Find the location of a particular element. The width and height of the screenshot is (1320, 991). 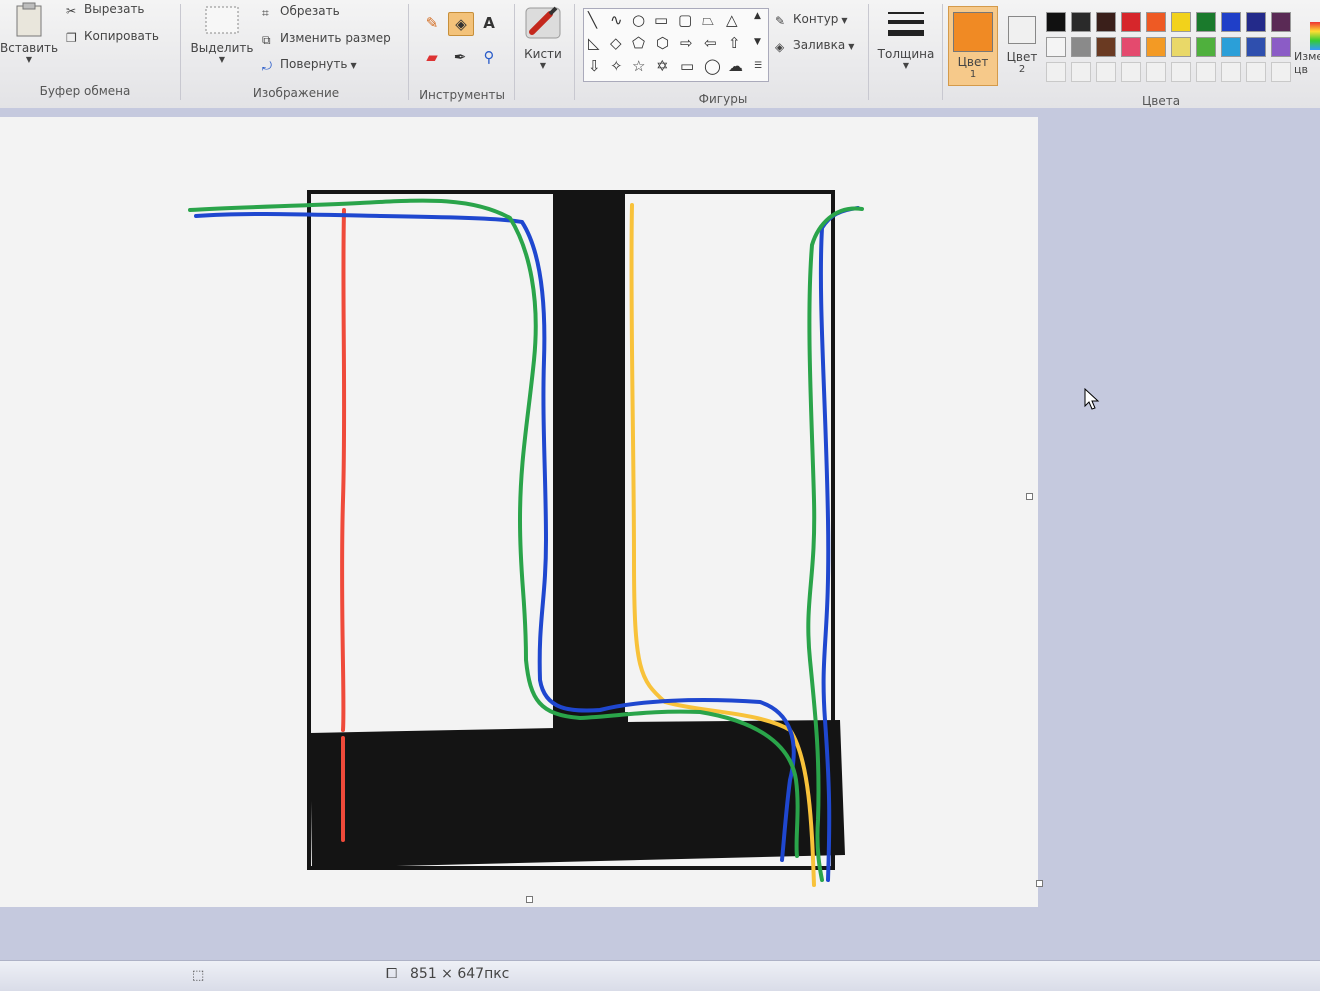

status-bar: ⬚ ⧠ 851 × 647пкс is located at coordinates (660, 975).